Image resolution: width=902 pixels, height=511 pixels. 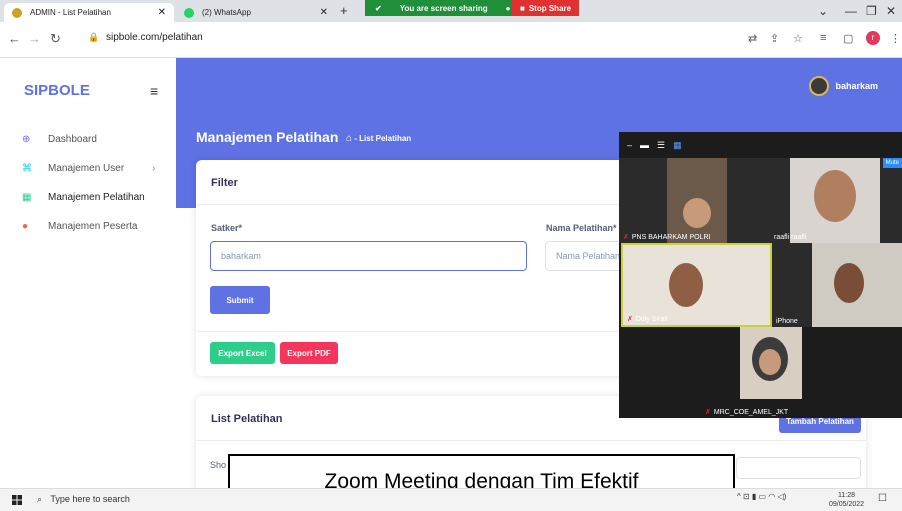 What do you see at coordinates (823, 38) in the screenshot?
I see `reading-list-icon: ≡` at bounding box center [823, 38].